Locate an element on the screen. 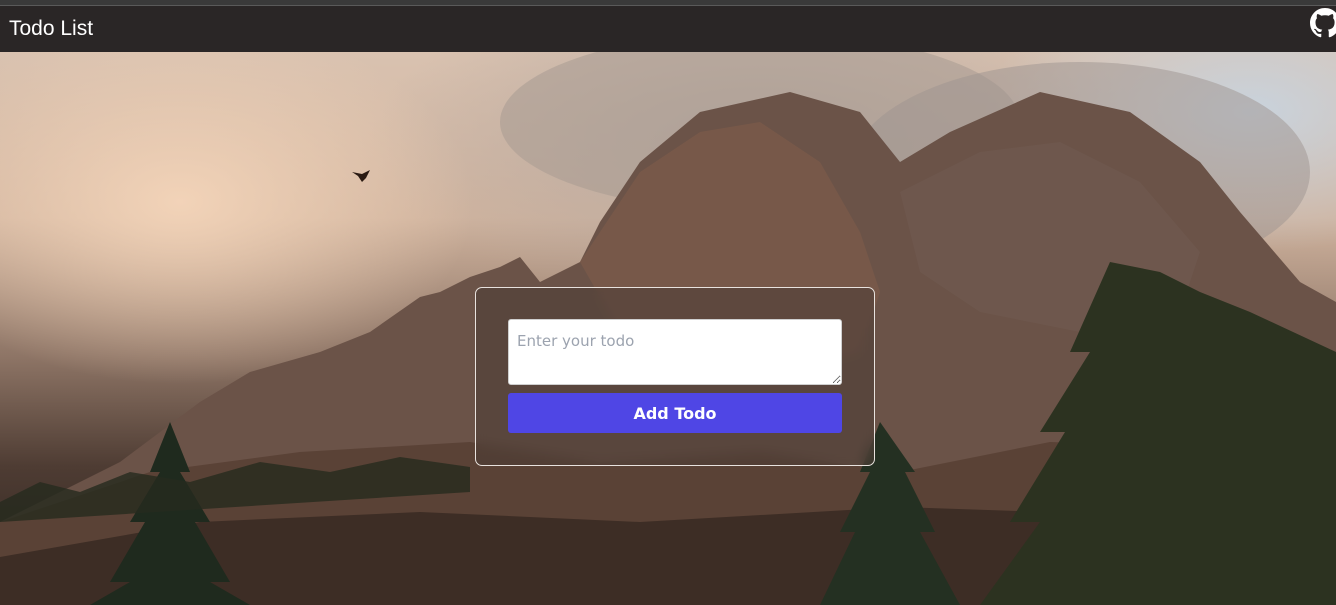 Image resolution: width=1336 pixels, height=605 pixels. app-title: Todo List is located at coordinates (51, 28).